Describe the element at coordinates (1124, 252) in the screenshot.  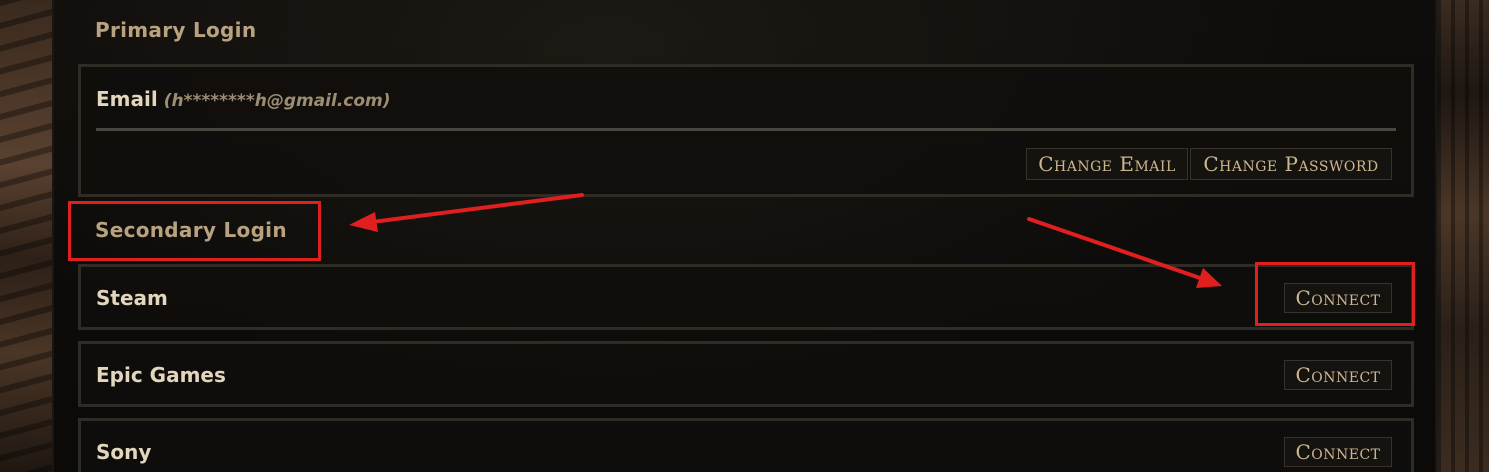
I see `annotation-arrow-right` at that location.